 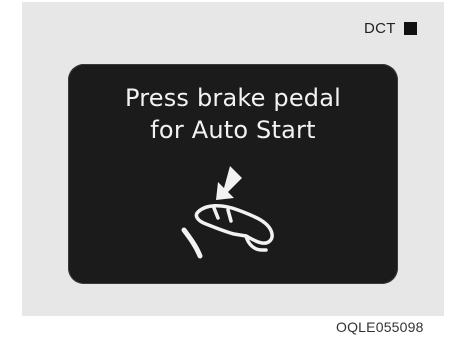 What do you see at coordinates (234, 228) in the screenshot?
I see `shoe-icon` at bounding box center [234, 228].